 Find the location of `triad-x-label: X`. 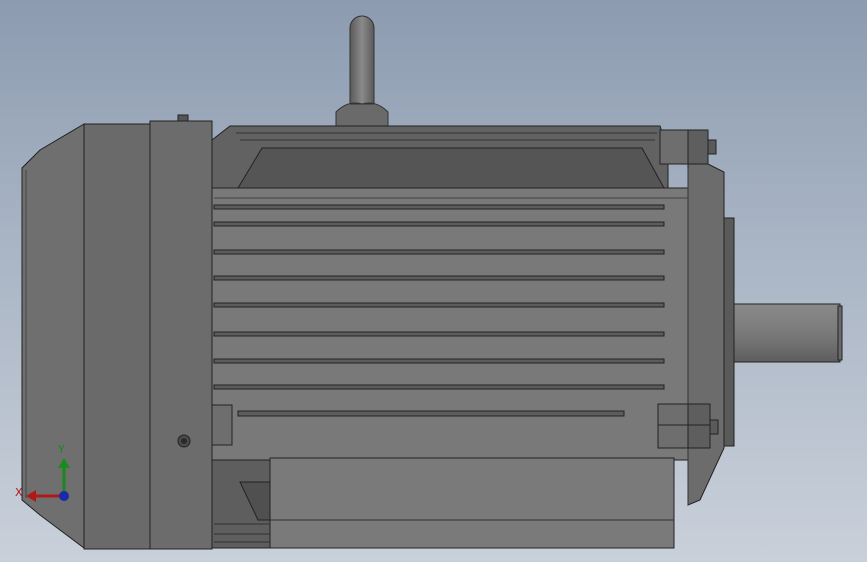

triad-x-label: X is located at coordinates (19, 492).